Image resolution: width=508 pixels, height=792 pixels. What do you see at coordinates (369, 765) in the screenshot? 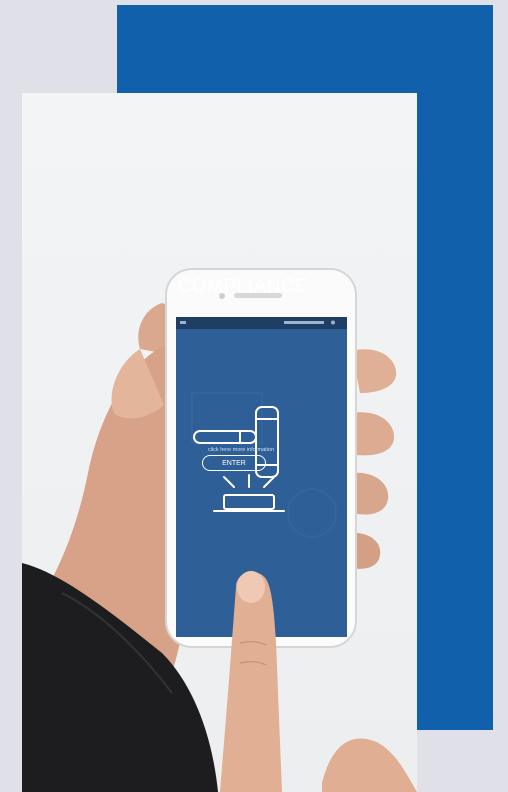
I see `right-thumb` at bounding box center [369, 765].